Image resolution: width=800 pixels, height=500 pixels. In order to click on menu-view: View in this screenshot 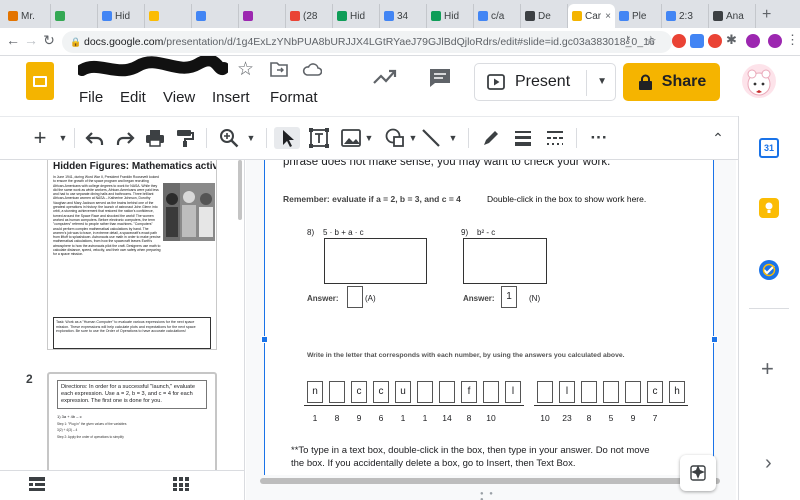, I will do `click(179, 97)`.